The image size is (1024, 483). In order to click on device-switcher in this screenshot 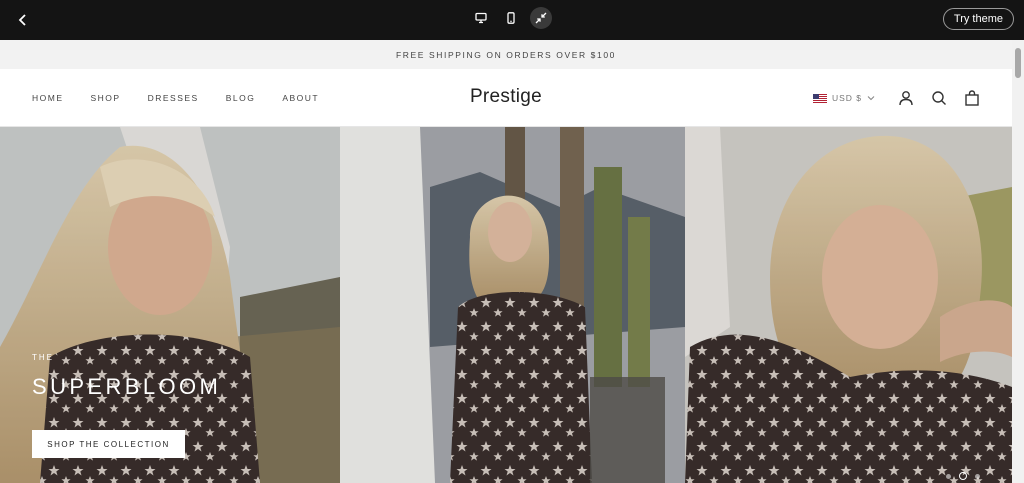, I will do `click(511, 18)`.